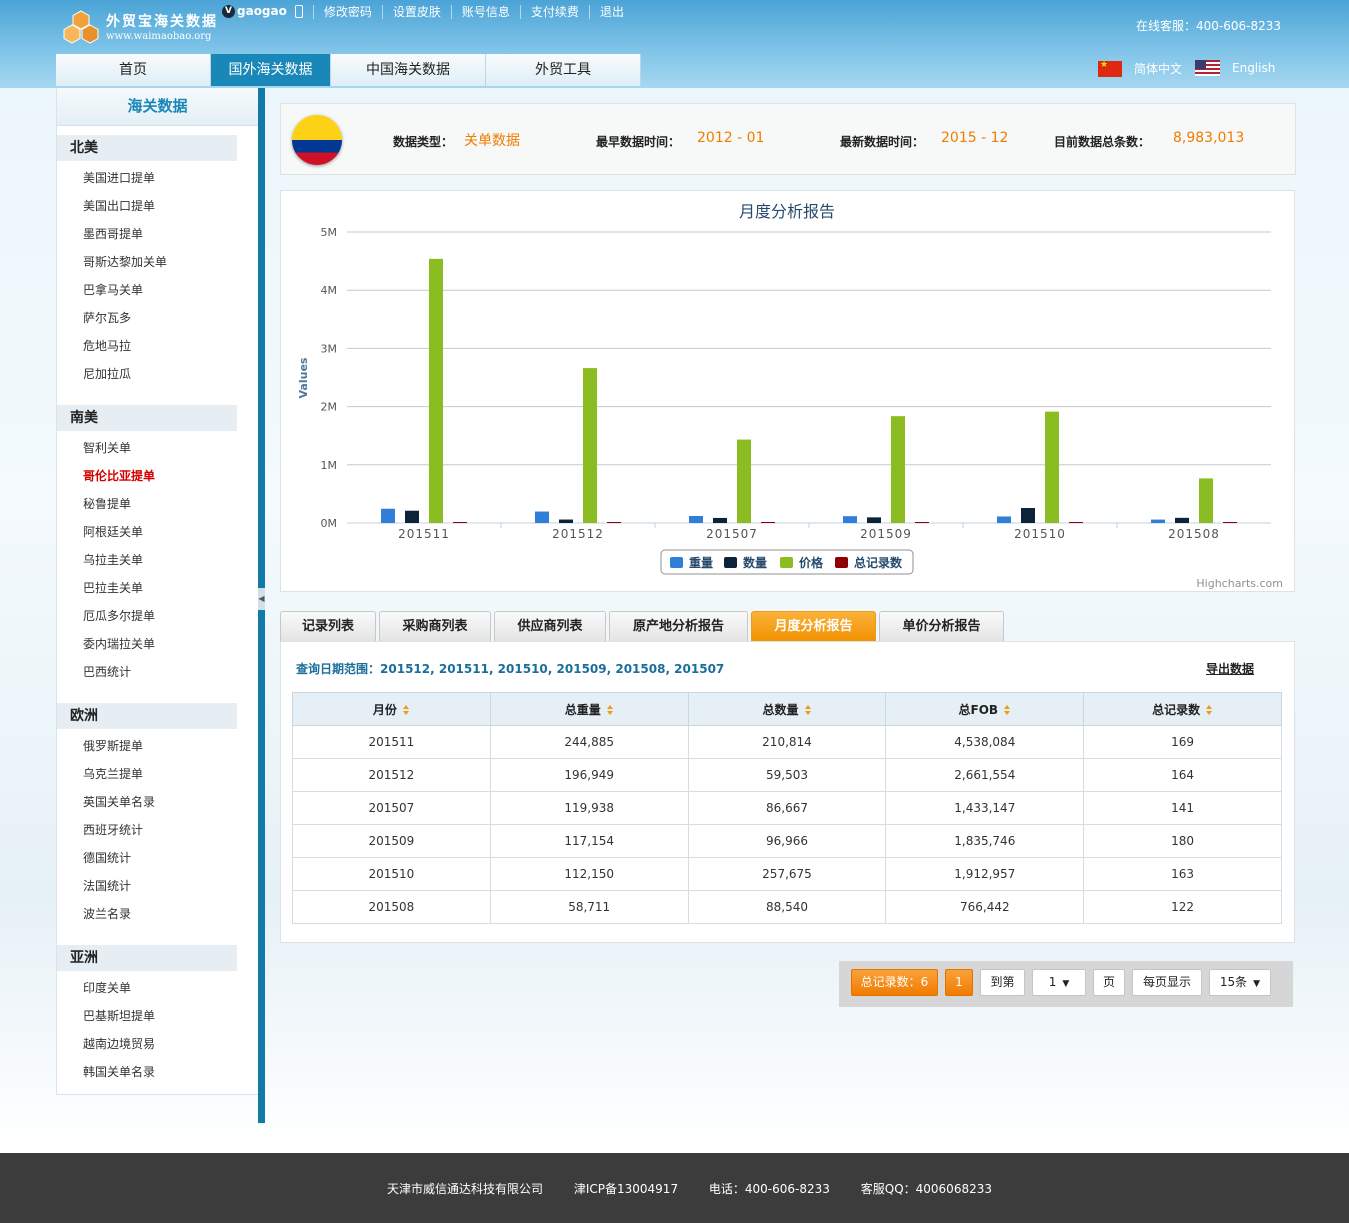 The width and height of the screenshot is (1349, 1223). What do you see at coordinates (391, 709) in the screenshot?
I see `col-month: 月份` at bounding box center [391, 709].